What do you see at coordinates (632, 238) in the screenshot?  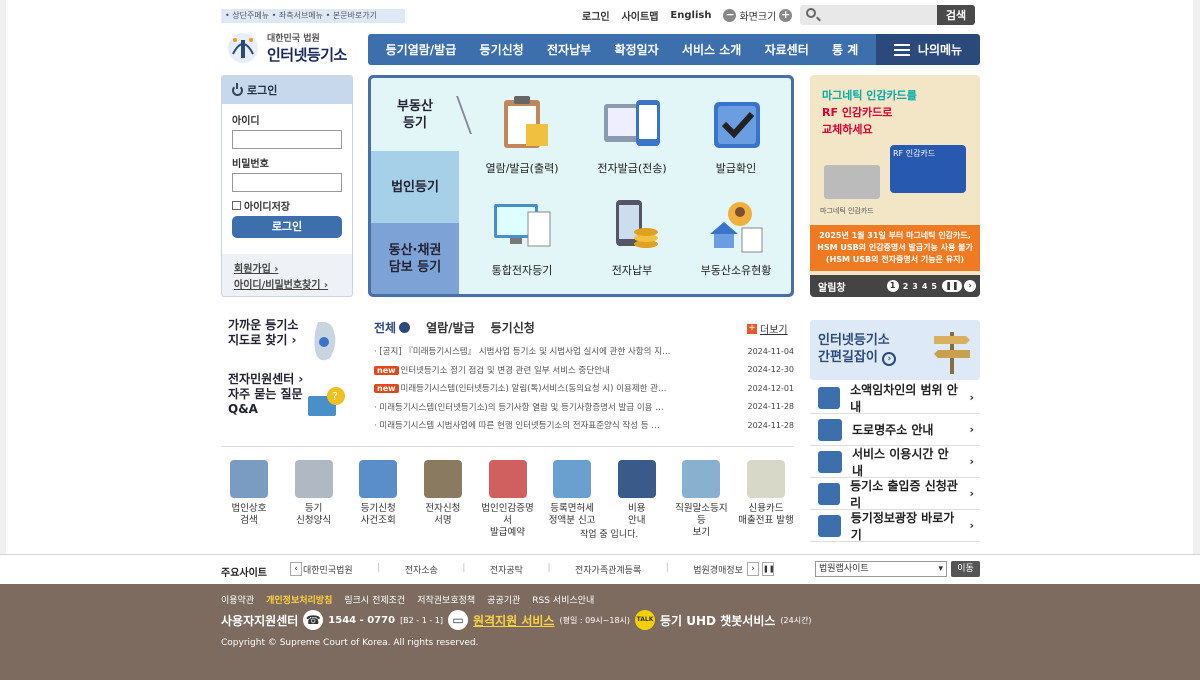 I see `service-e-payment: 전자납부` at bounding box center [632, 238].